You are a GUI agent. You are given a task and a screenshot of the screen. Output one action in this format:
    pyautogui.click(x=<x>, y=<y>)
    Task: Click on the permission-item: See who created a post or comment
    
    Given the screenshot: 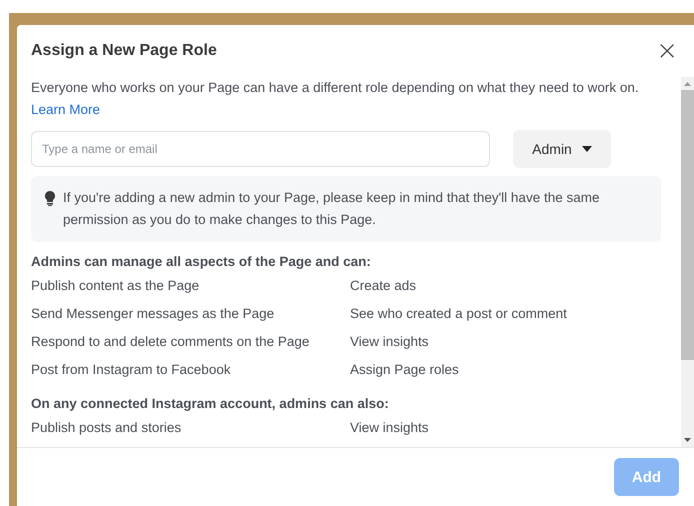 What is the action you would take?
    pyautogui.click(x=459, y=313)
    